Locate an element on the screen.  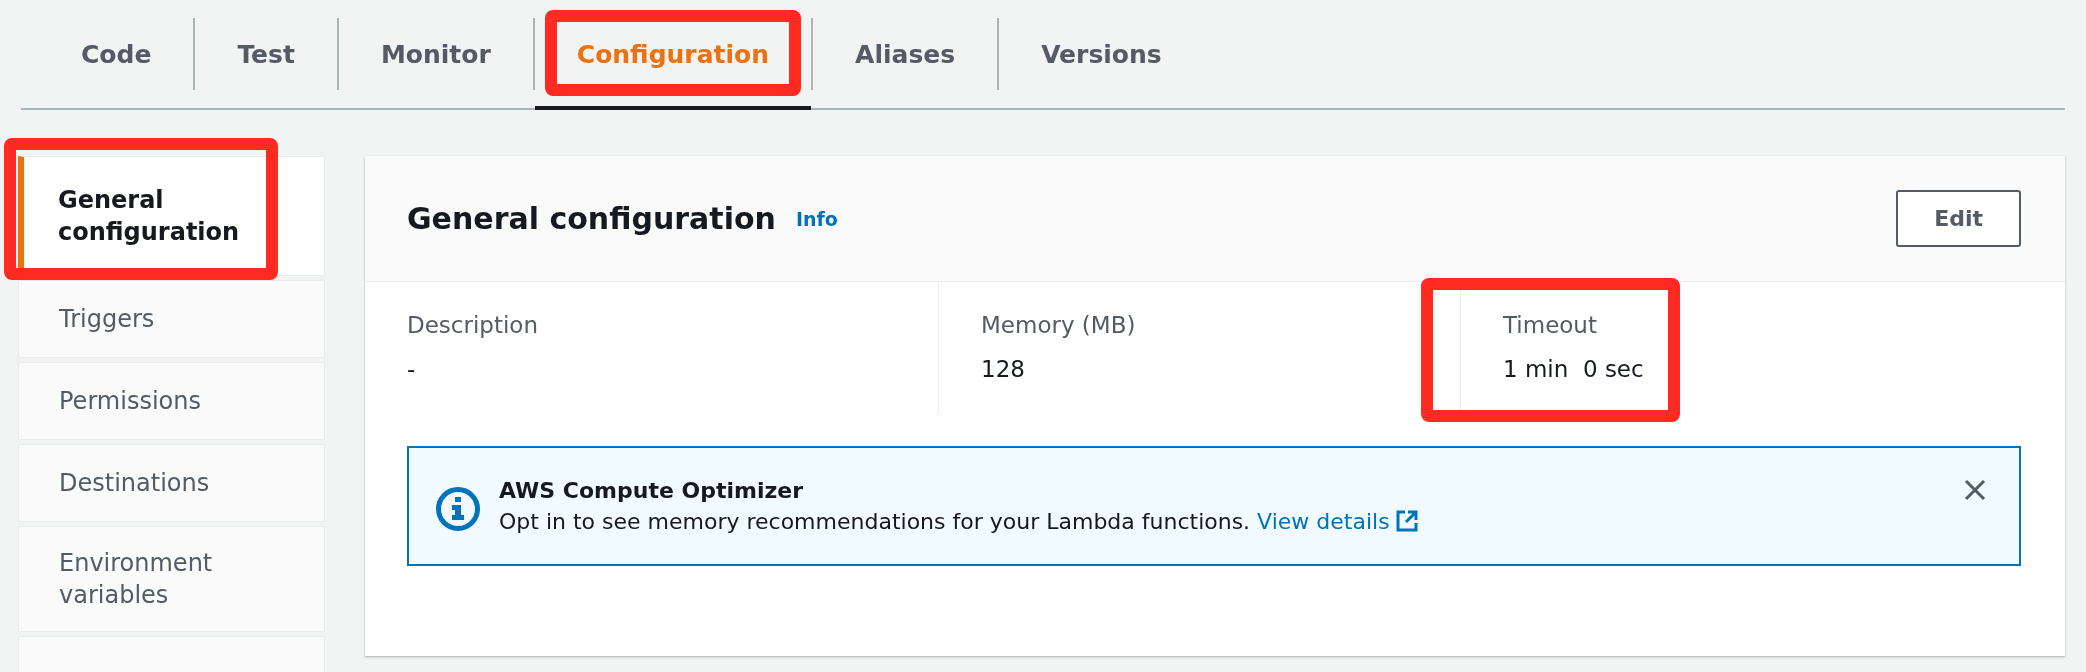
tab: Monitor is located at coordinates (435, 54).